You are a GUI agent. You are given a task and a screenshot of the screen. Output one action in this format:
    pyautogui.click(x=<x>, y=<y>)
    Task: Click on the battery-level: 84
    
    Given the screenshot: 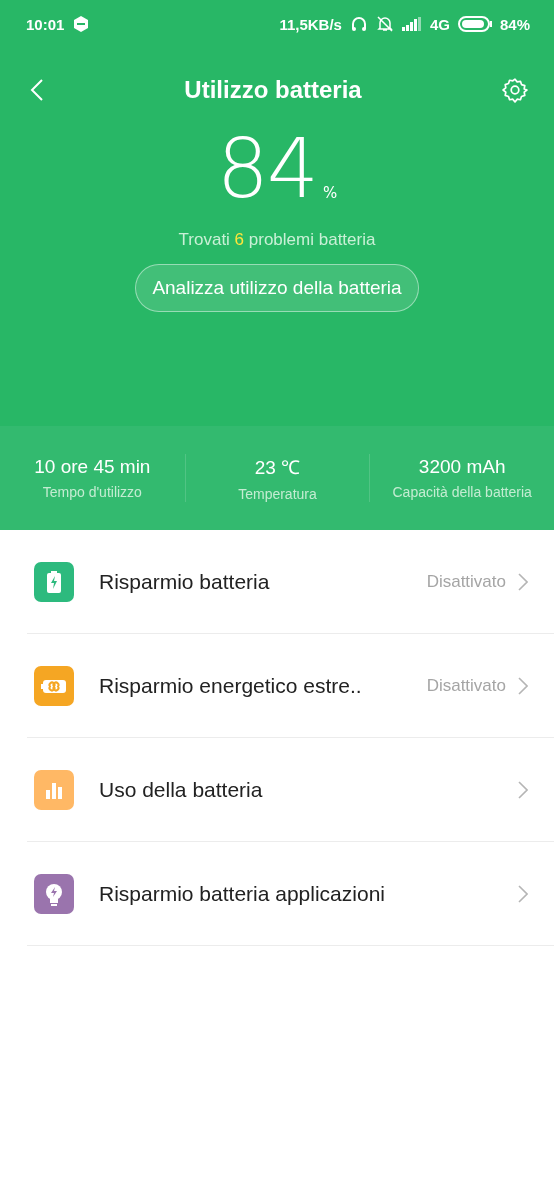 What is the action you would take?
    pyautogui.click(x=267, y=169)
    